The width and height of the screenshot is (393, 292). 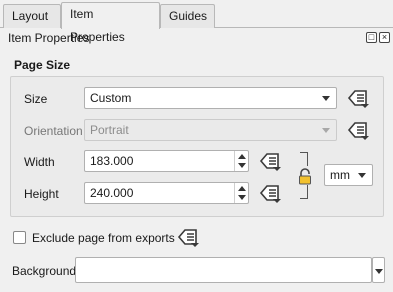 I want to click on height-spinbox: 240.000, so click(x=166, y=193).